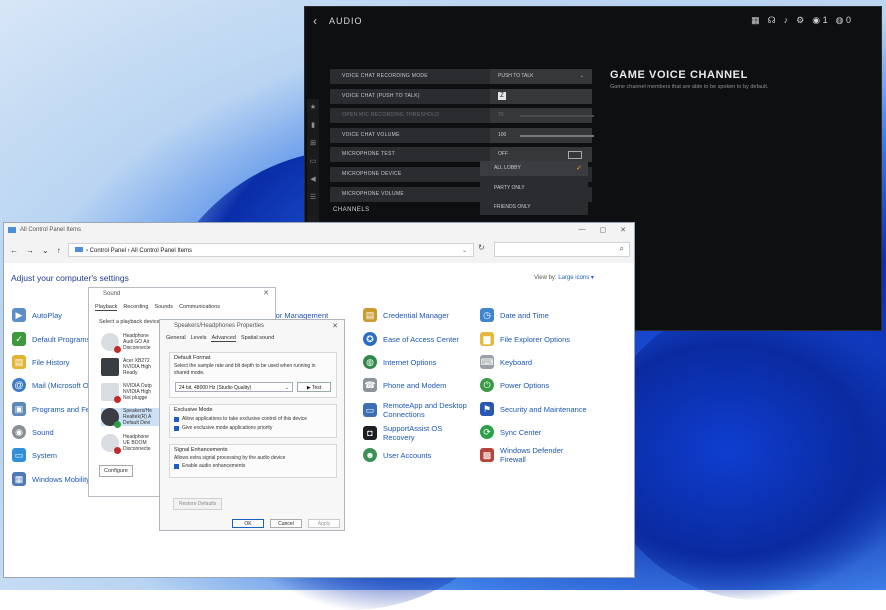 This screenshot has height=610, width=886. What do you see at coordinates (461, 96) in the screenshot?
I see `setting-row: VOICE CHAT (PUSH TO TALK) Z` at bounding box center [461, 96].